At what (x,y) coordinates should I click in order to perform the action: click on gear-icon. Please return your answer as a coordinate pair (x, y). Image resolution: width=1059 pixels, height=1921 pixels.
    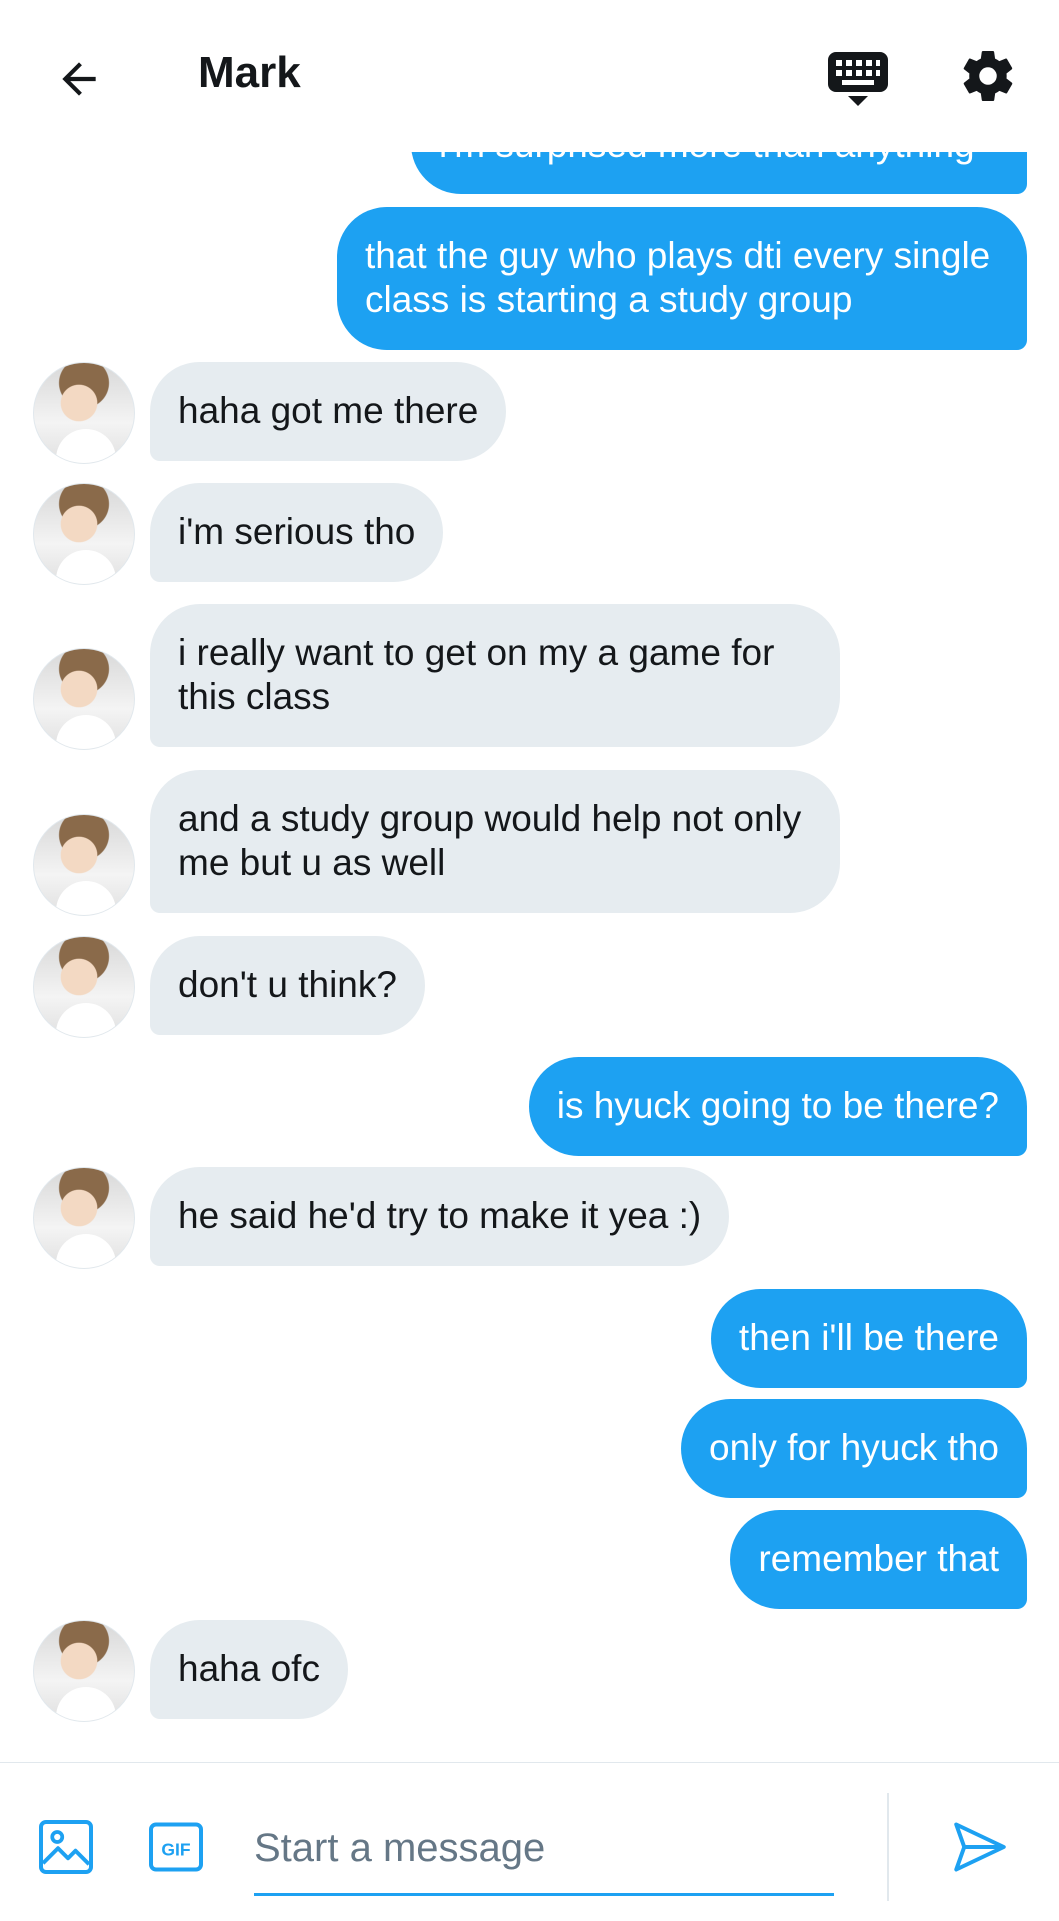
    Looking at the image, I should click on (988, 76).